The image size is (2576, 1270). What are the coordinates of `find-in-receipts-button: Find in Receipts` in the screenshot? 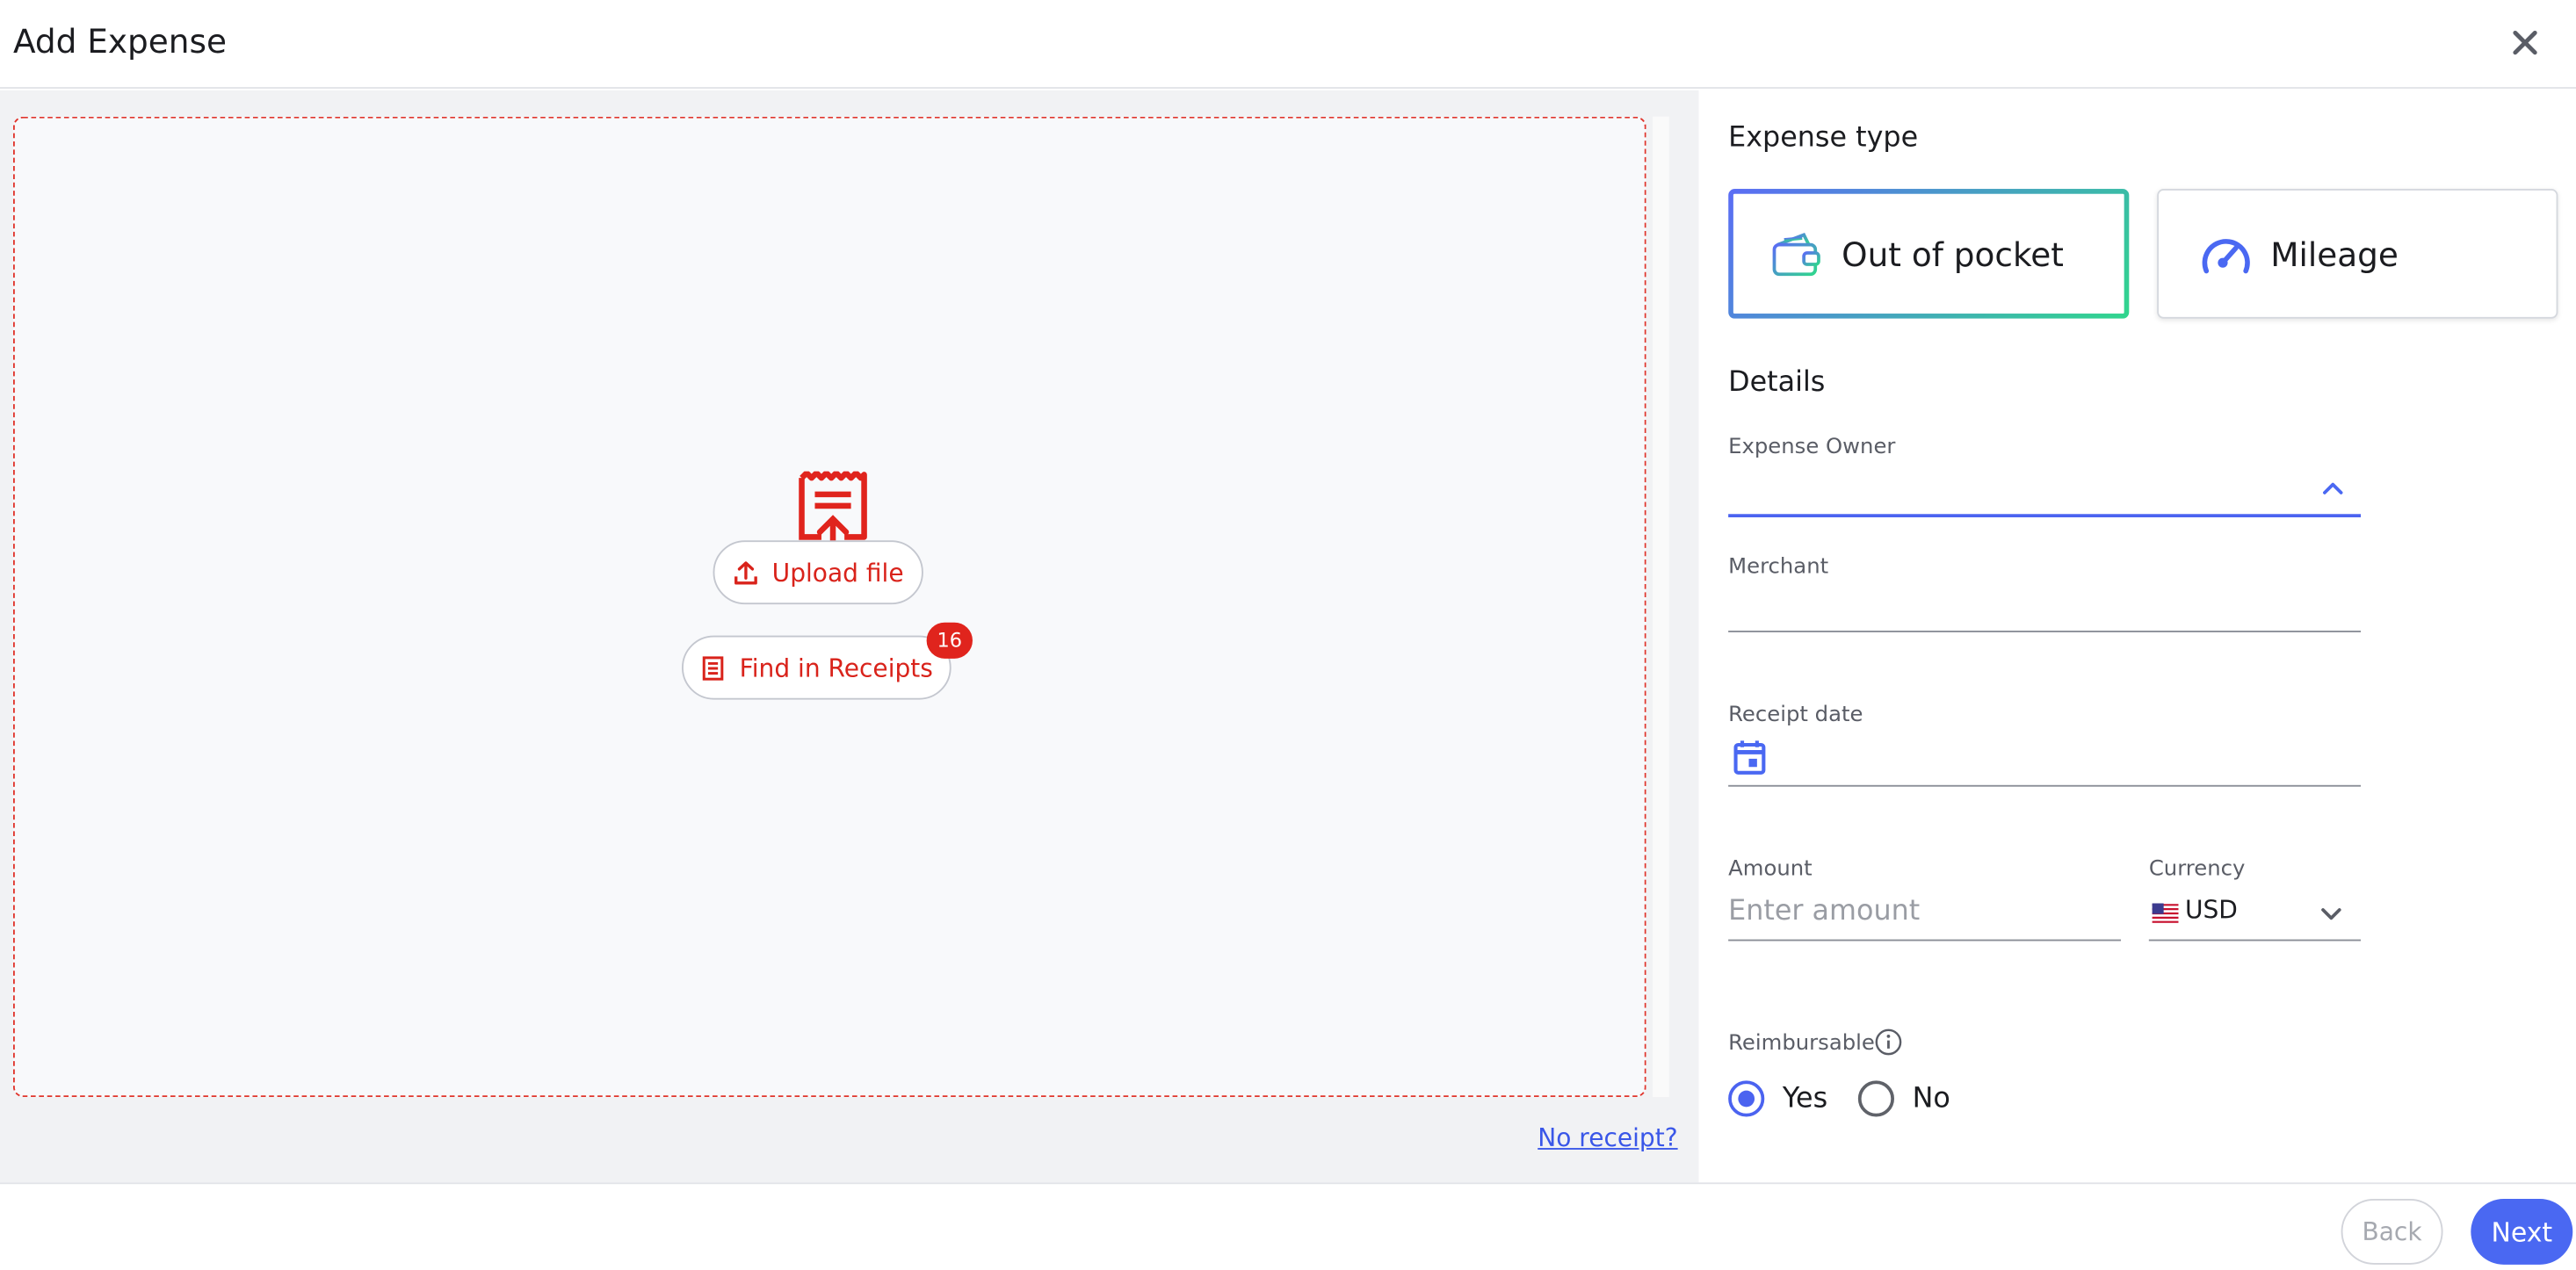 It's located at (817, 668).